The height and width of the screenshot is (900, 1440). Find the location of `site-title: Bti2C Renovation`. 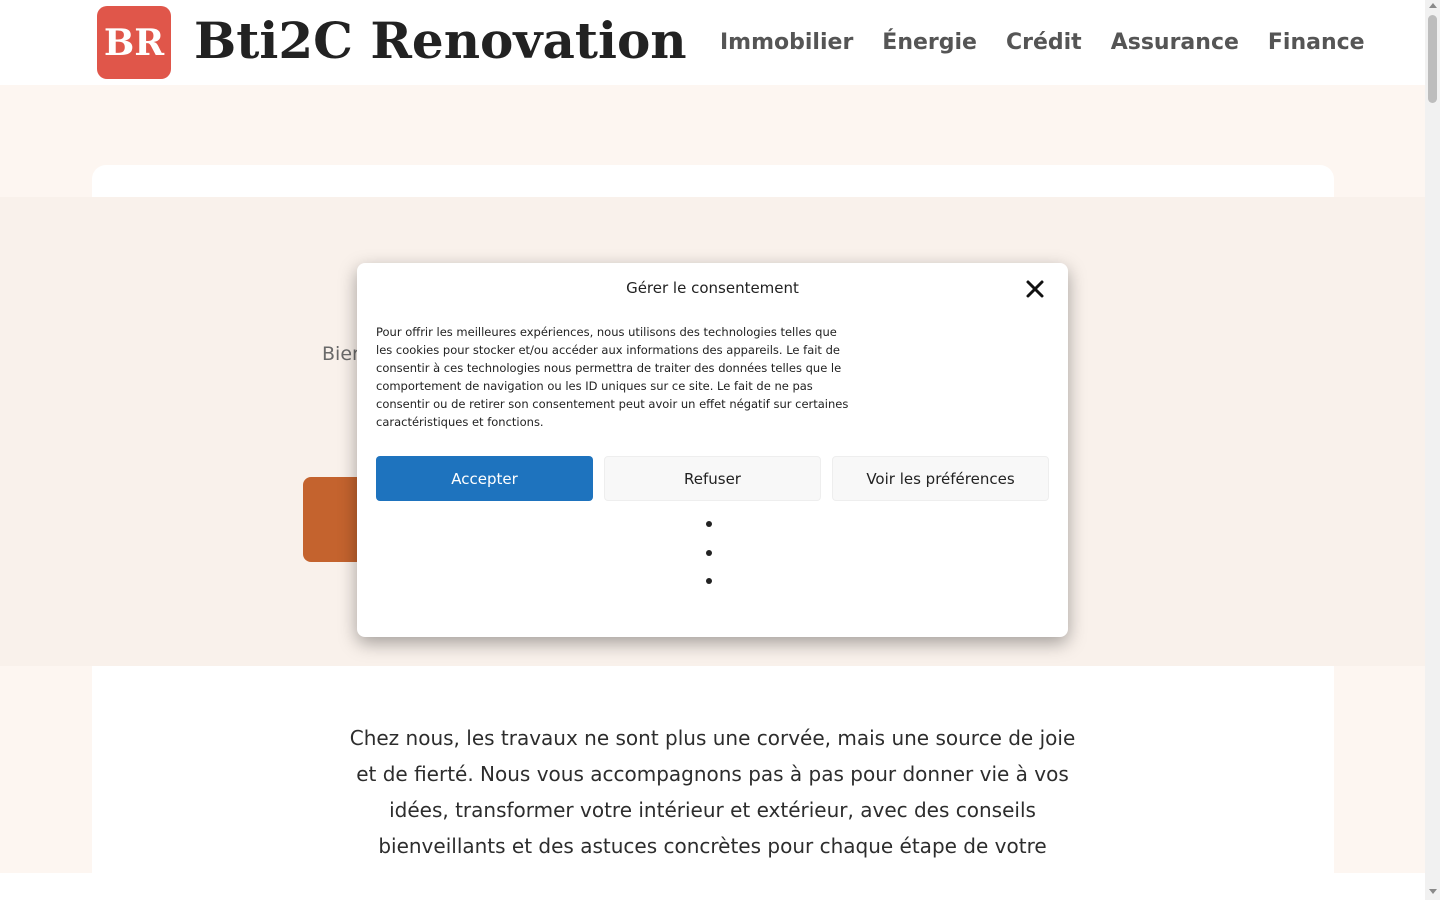

site-title: Bti2C Renovation is located at coordinates (442, 41).